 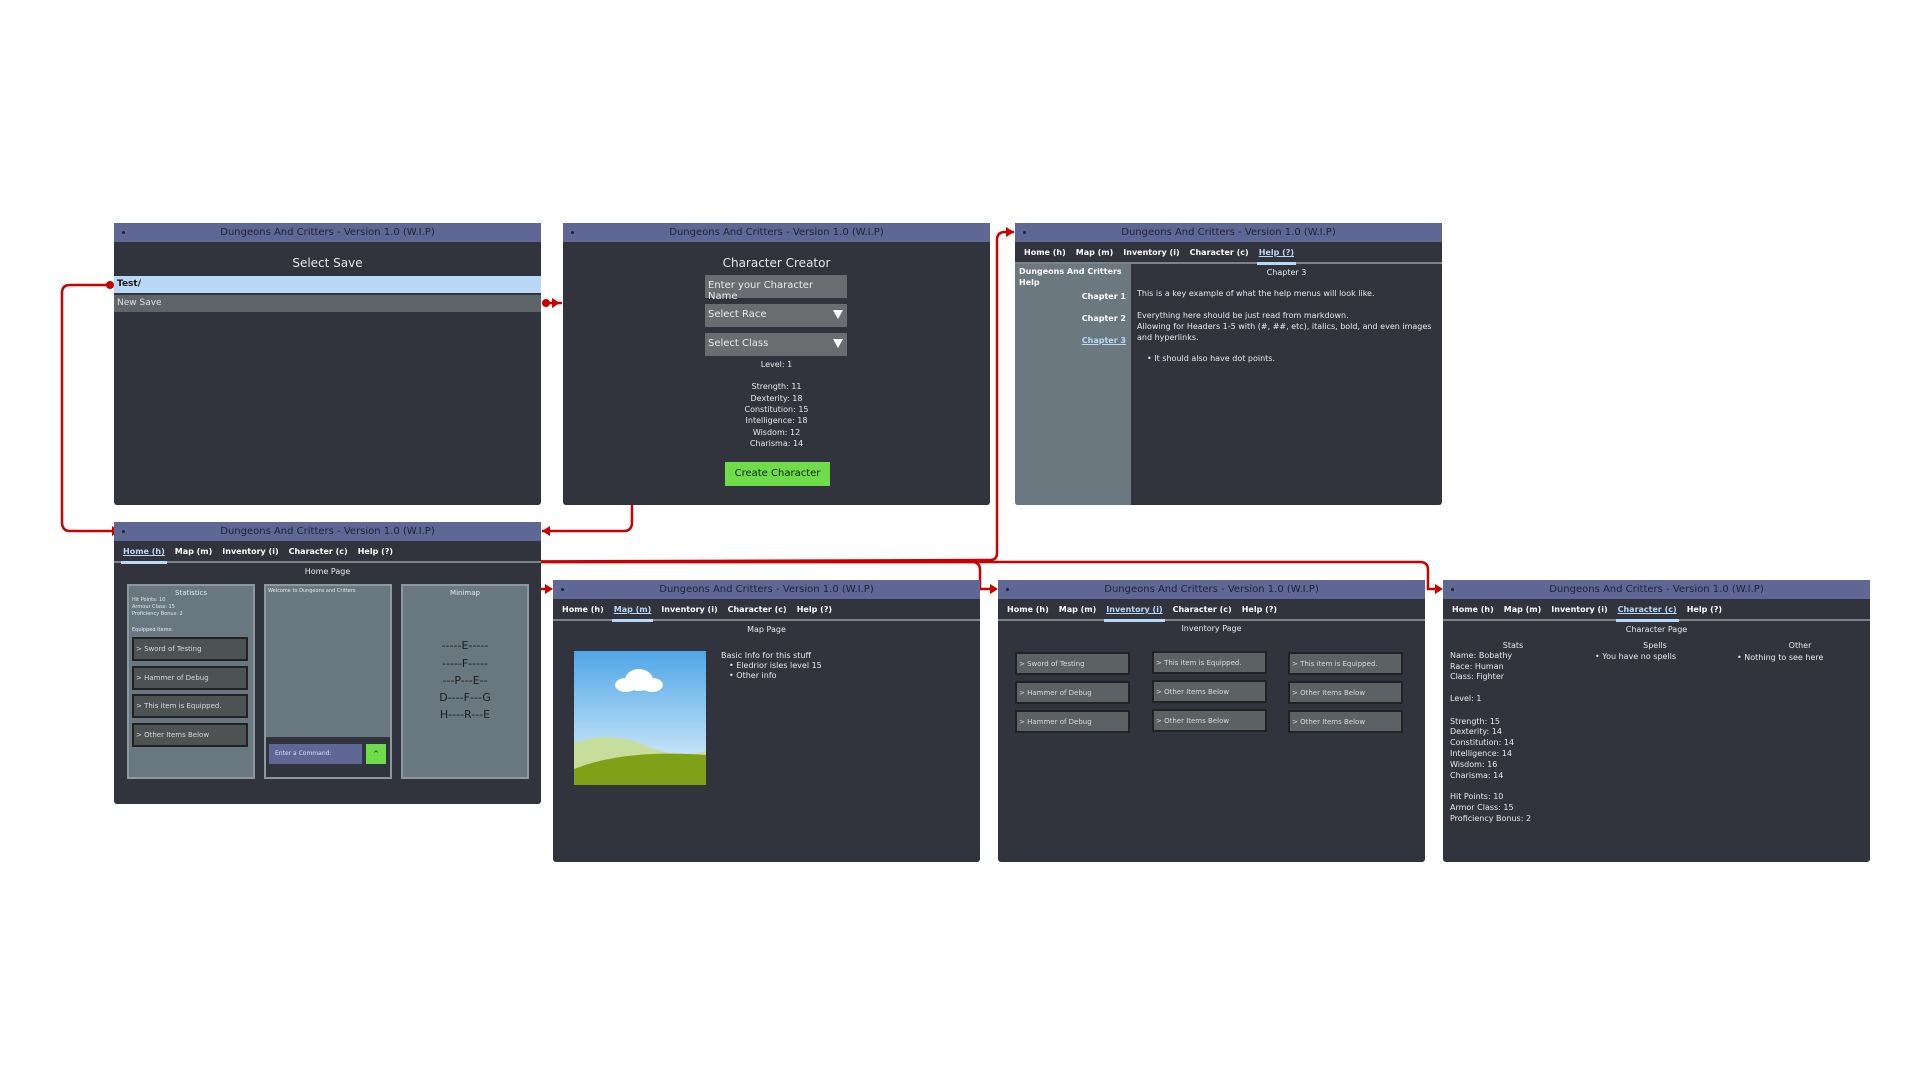 What do you see at coordinates (465, 645) in the screenshot?
I see `minimap-row: -----E-----` at bounding box center [465, 645].